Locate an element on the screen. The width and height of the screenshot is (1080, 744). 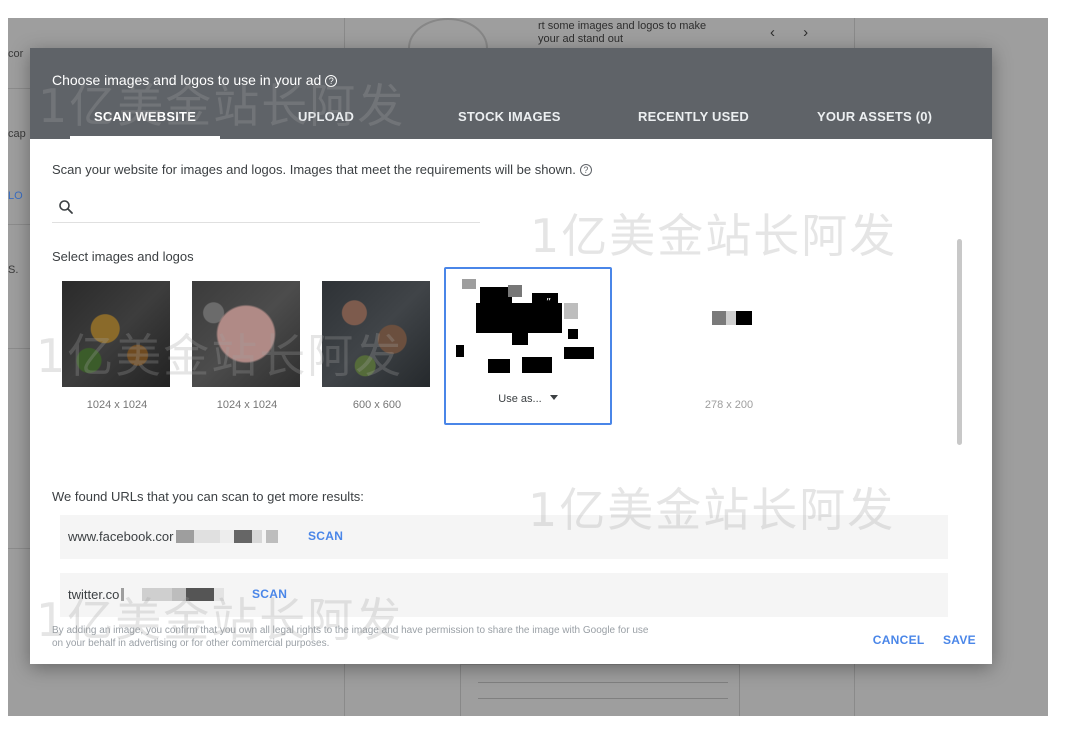
thumbnail-item: 600 x 600 is located at coordinates (377, 352).